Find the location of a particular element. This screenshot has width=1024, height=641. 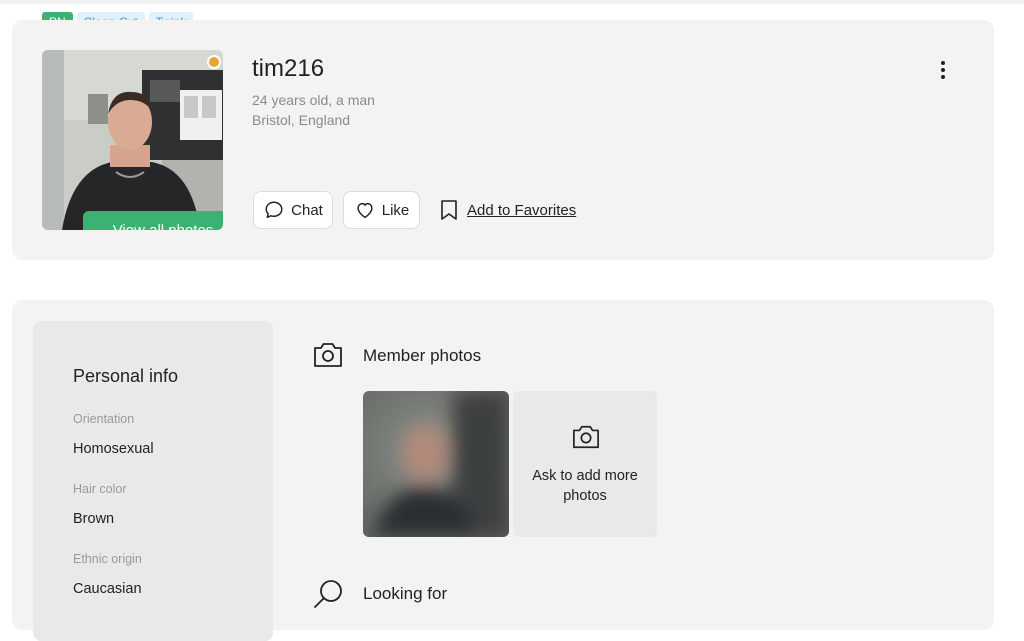

like-button: Like is located at coordinates (381, 210).